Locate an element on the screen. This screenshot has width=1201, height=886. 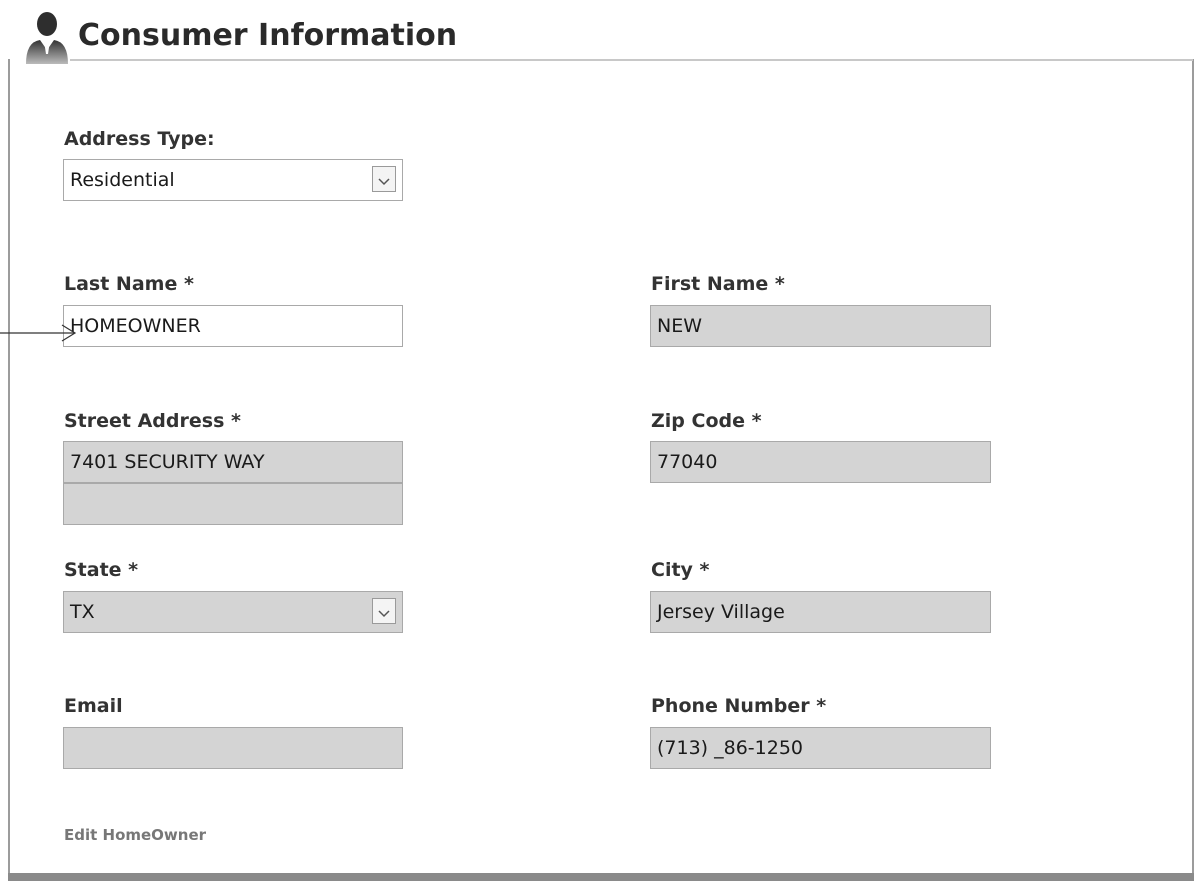
page-title: Consumer Information is located at coordinates (268, 35).